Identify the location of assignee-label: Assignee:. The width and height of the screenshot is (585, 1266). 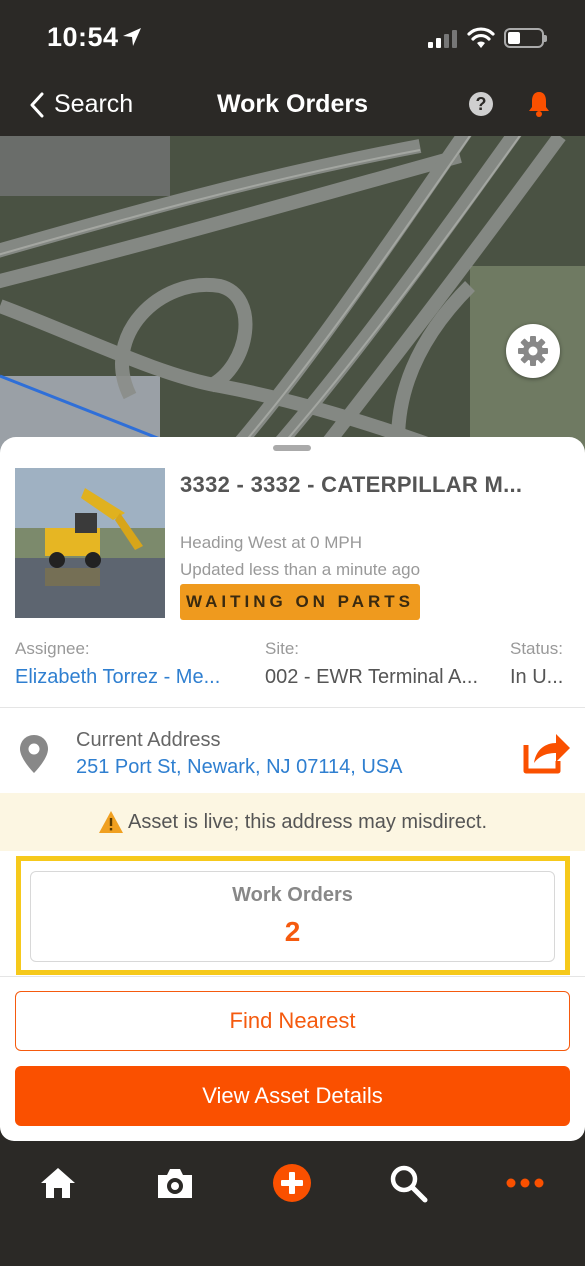
(52, 648).